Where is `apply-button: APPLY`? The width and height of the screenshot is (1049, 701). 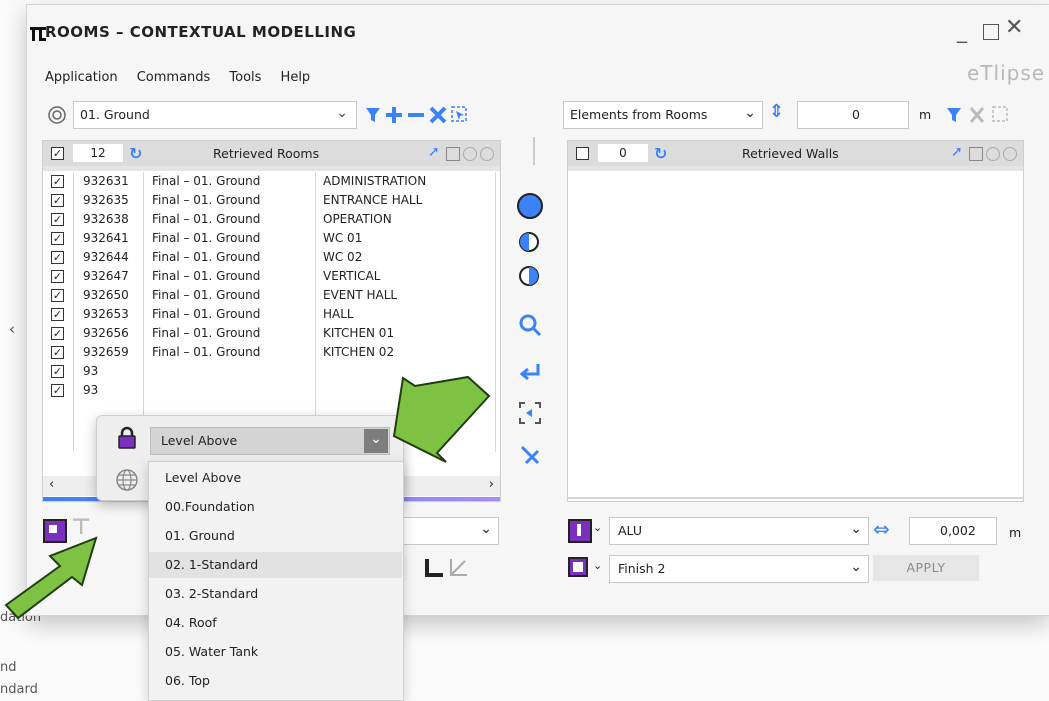
apply-button: APPLY is located at coordinates (926, 568).